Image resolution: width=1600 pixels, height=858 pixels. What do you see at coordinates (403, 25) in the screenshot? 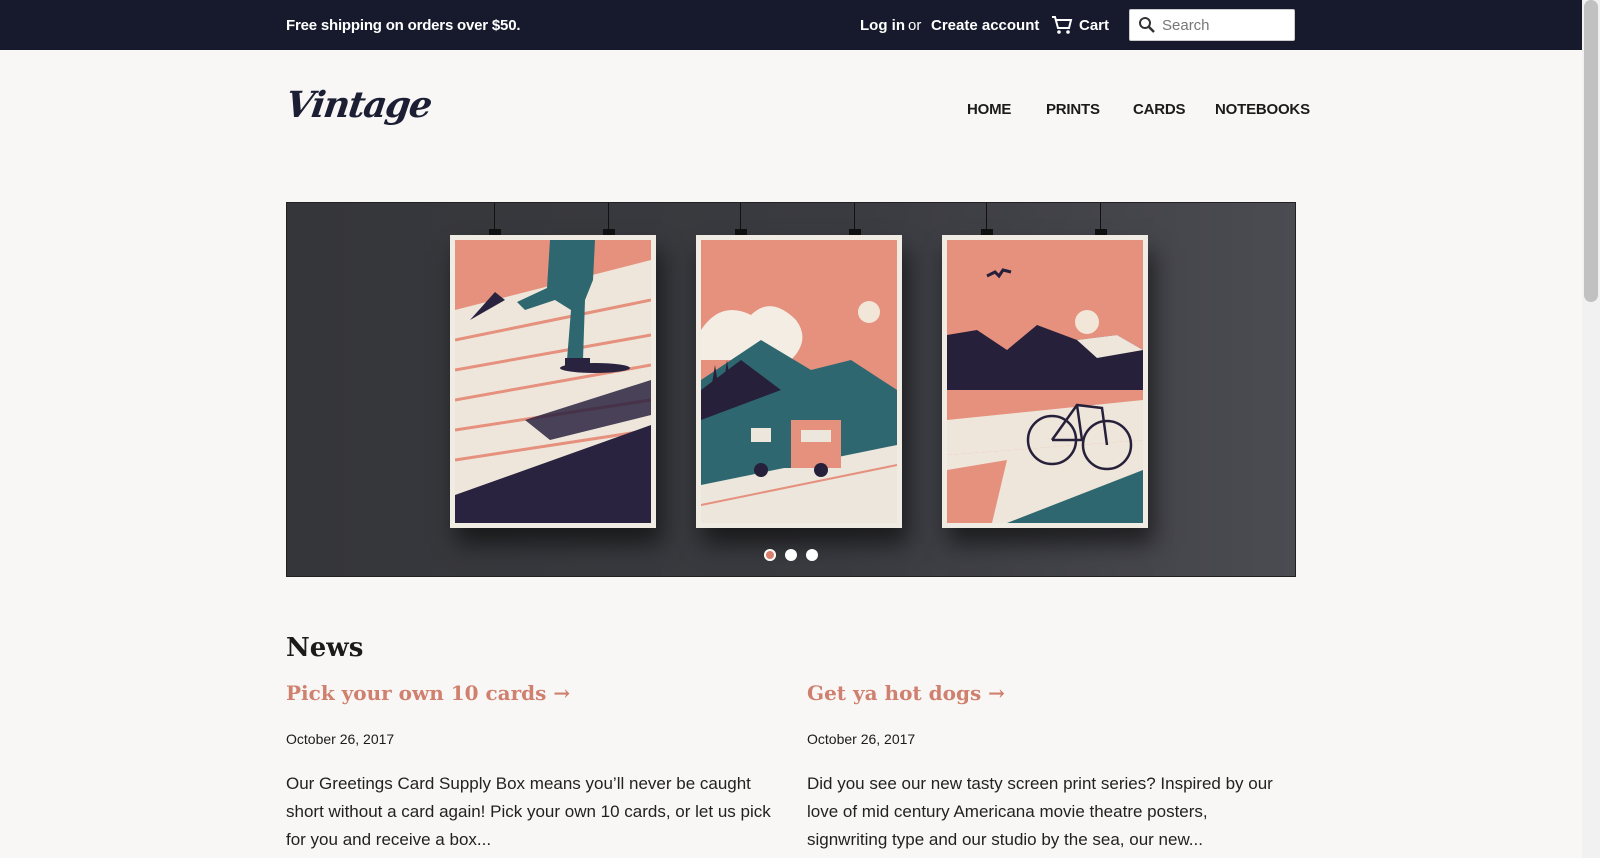
I see `promo-text: Free shipping on orders over $50.` at bounding box center [403, 25].